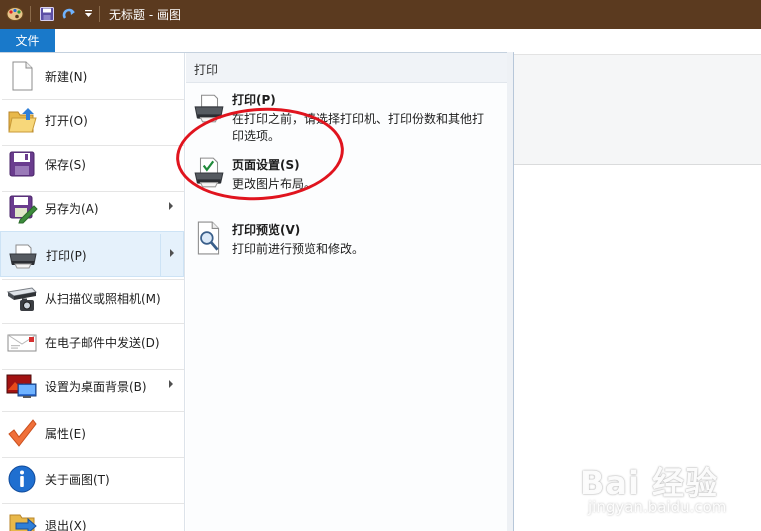 Image resolution: width=761 pixels, height=531 pixels. What do you see at coordinates (22, 433) in the screenshot?
I see `checkmark-icon` at bounding box center [22, 433].